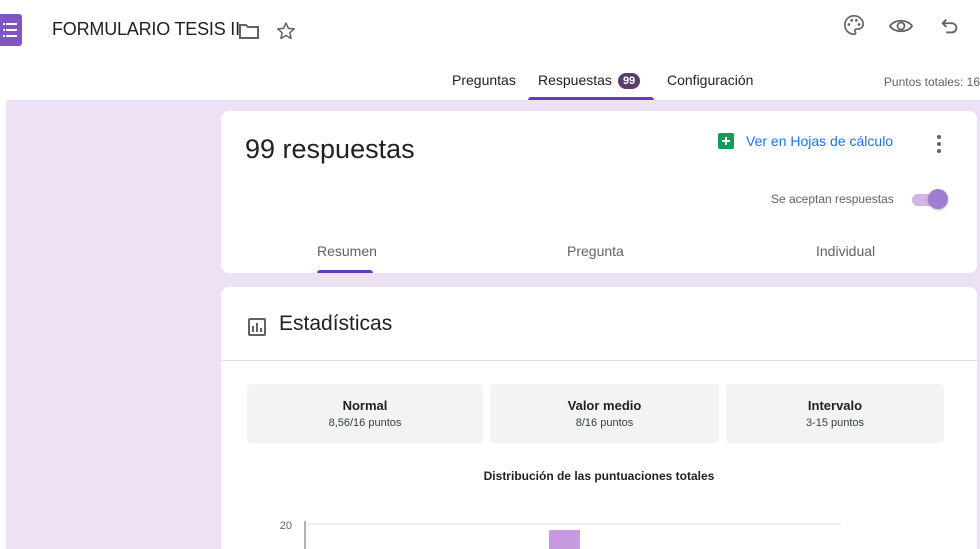  Describe the element at coordinates (629, 81) in the screenshot. I see `responses-count-badge: 99` at that location.